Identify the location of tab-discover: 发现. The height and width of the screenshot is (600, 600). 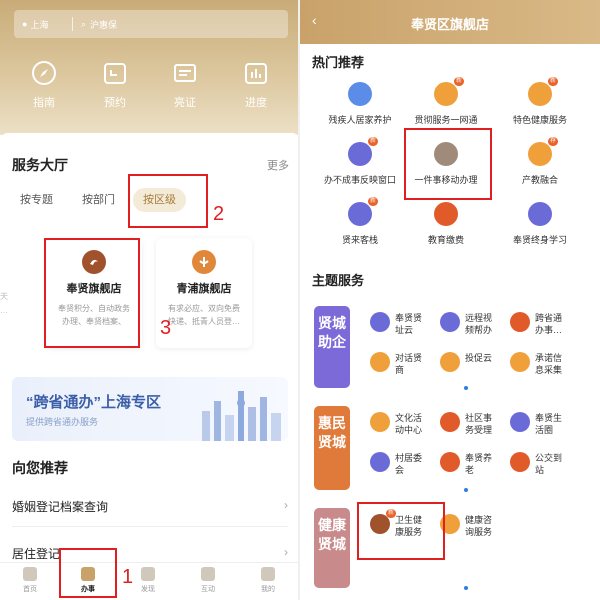
(148, 580).